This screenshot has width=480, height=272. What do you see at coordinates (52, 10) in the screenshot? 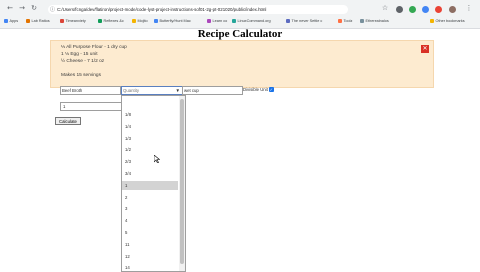
I see `file-icon: ⓘ` at bounding box center [52, 10].